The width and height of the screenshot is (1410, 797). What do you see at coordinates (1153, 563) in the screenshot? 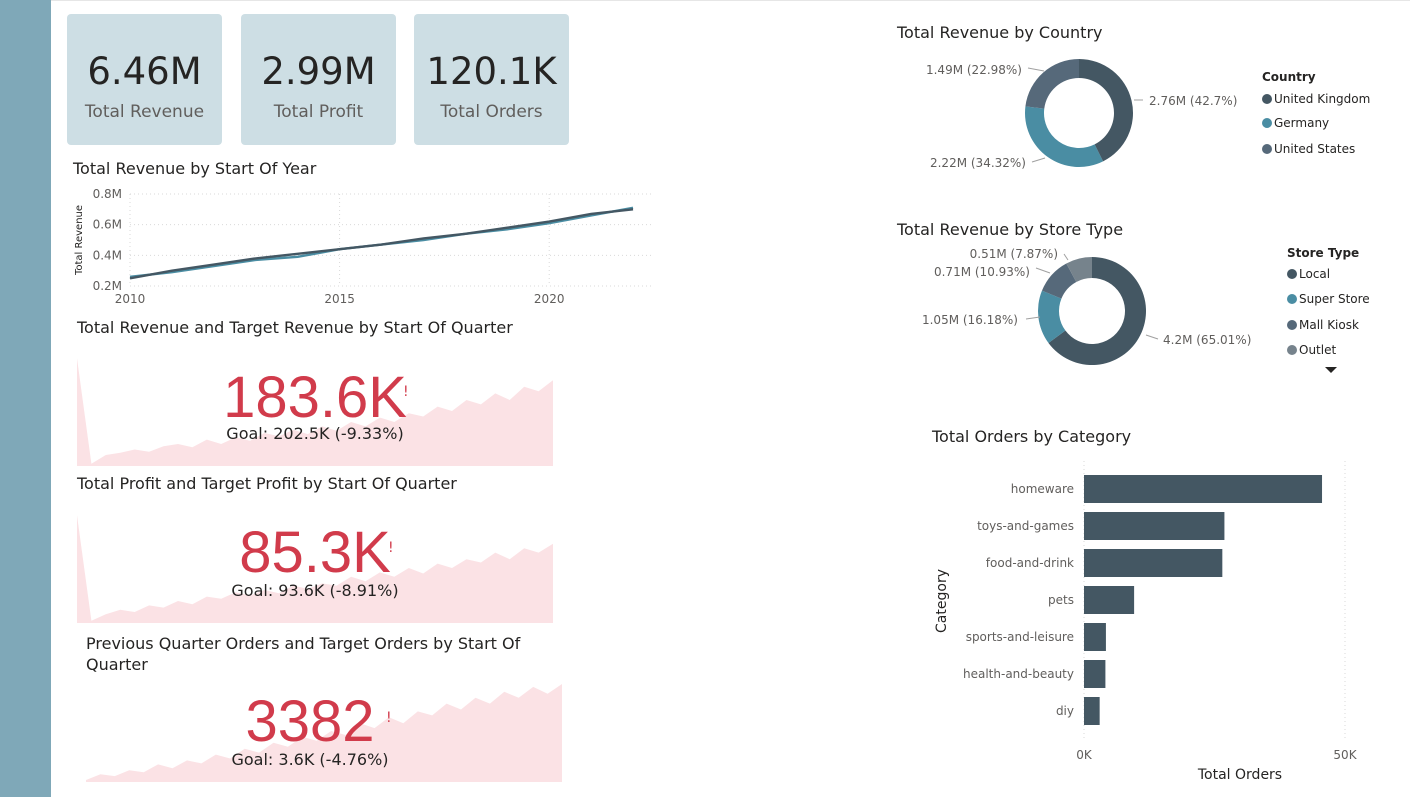
I see `bar-food-and-drink` at bounding box center [1153, 563].